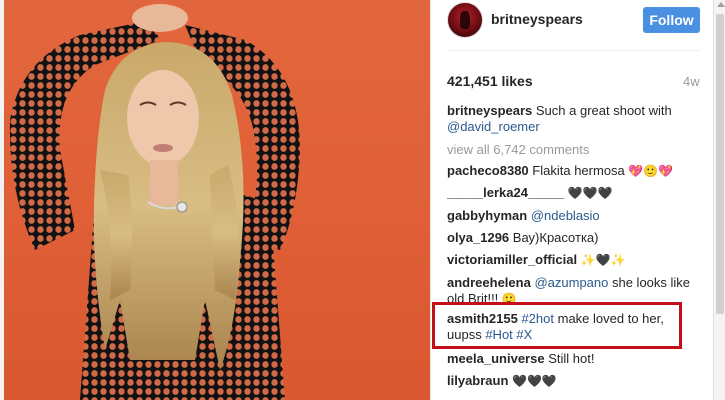  What do you see at coordinates (691, 81) in the screenshot?
I see `post-age: 4w` at bounding box center [691, 81].